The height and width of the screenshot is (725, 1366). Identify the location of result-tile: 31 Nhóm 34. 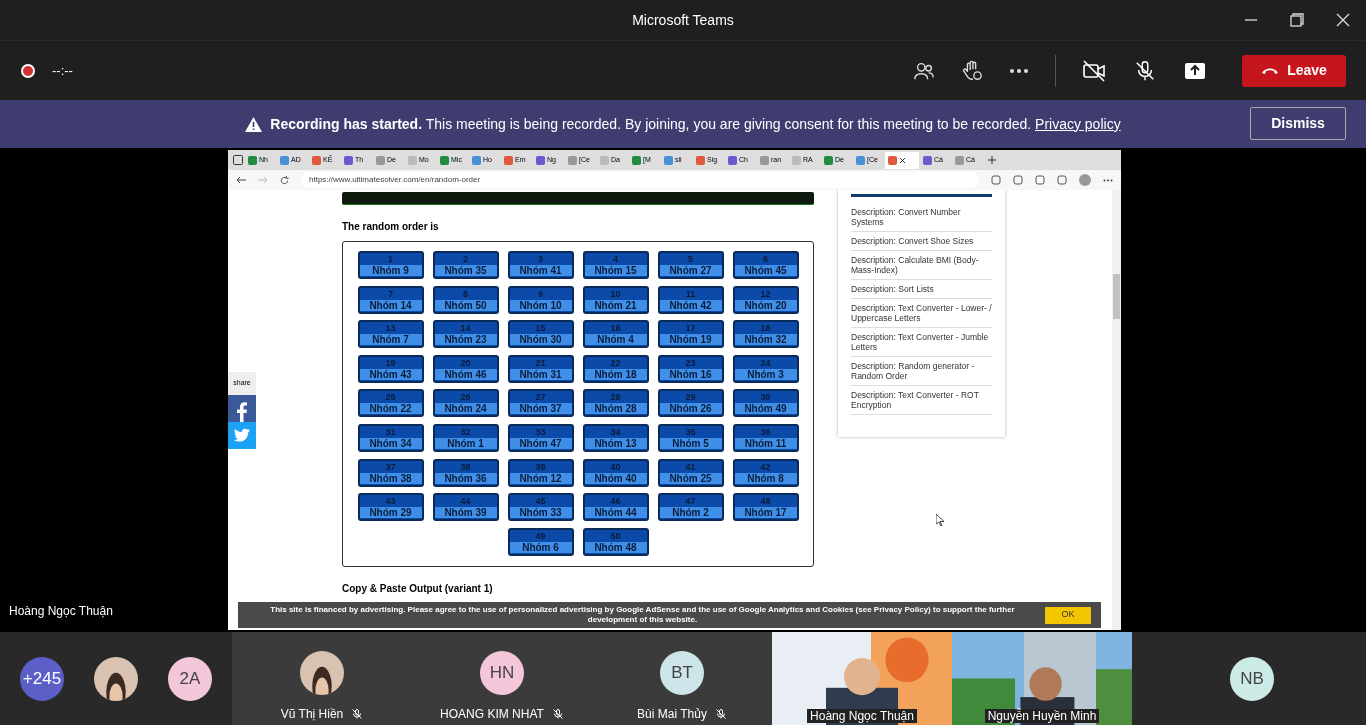
(390, 437).